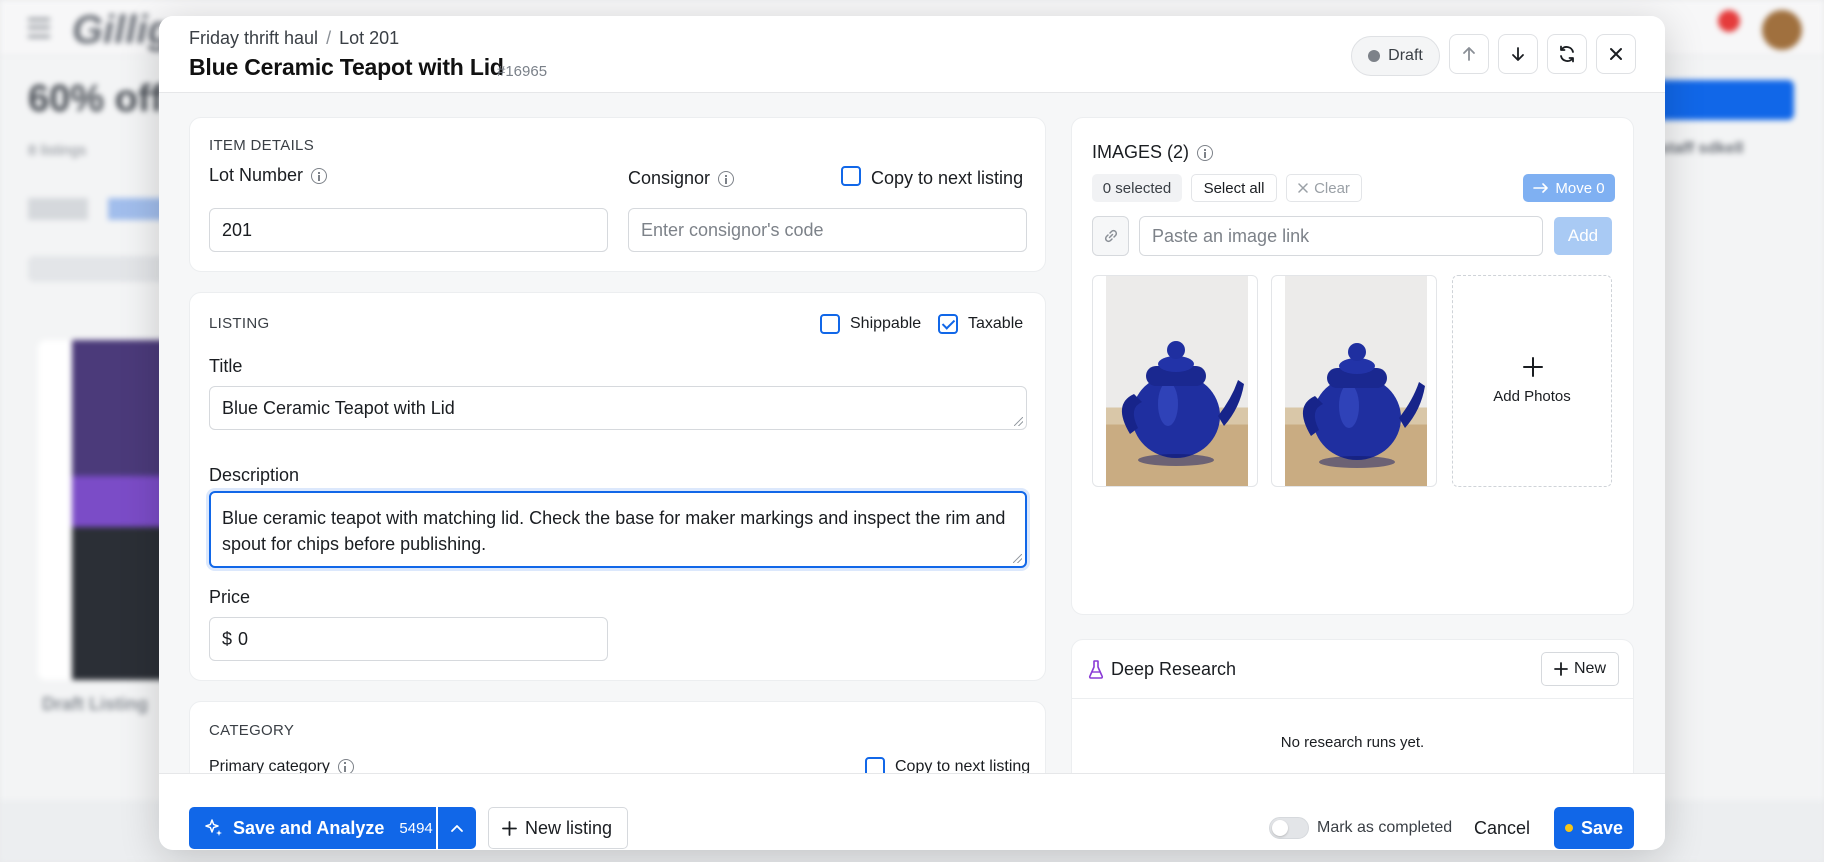 This screenshot has height=862, width=1824. I want to click on title-input-value: Blue Ceramic Teapot with Lid, so click(338, 407).